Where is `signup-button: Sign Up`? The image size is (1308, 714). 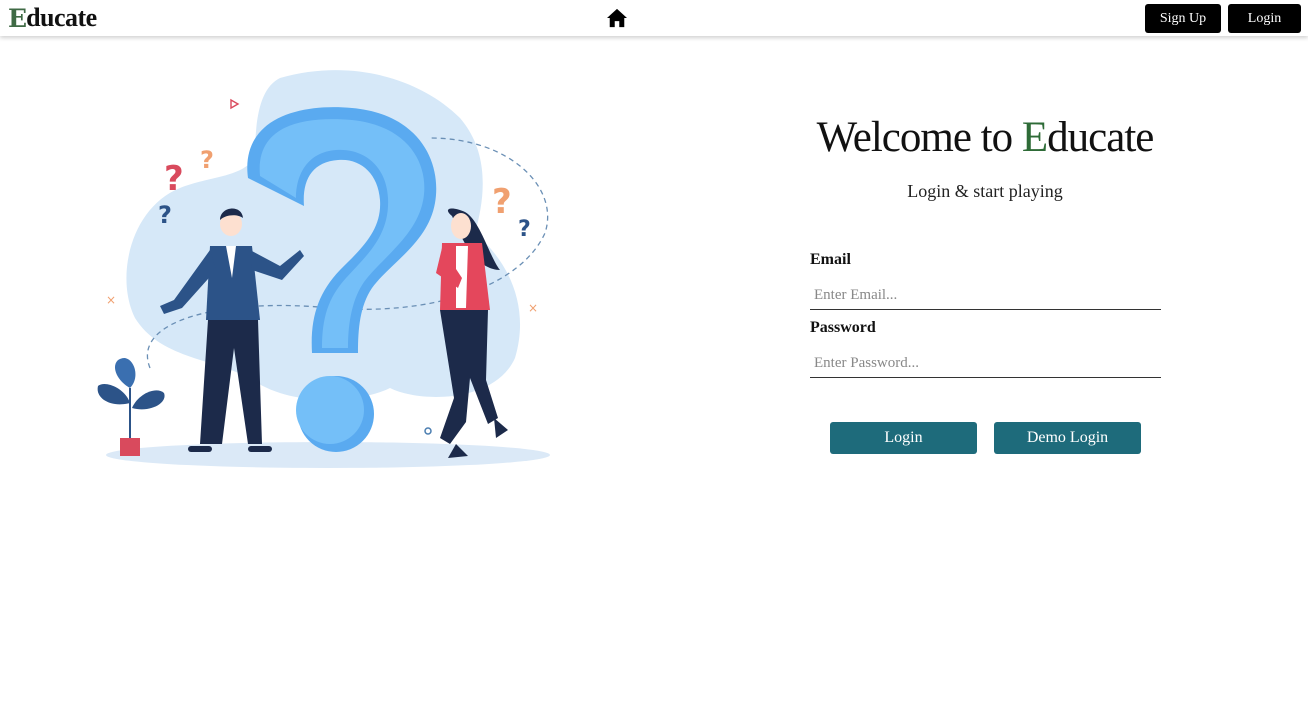 signup-button: Sign Up is located at coordinates (1183, 18).